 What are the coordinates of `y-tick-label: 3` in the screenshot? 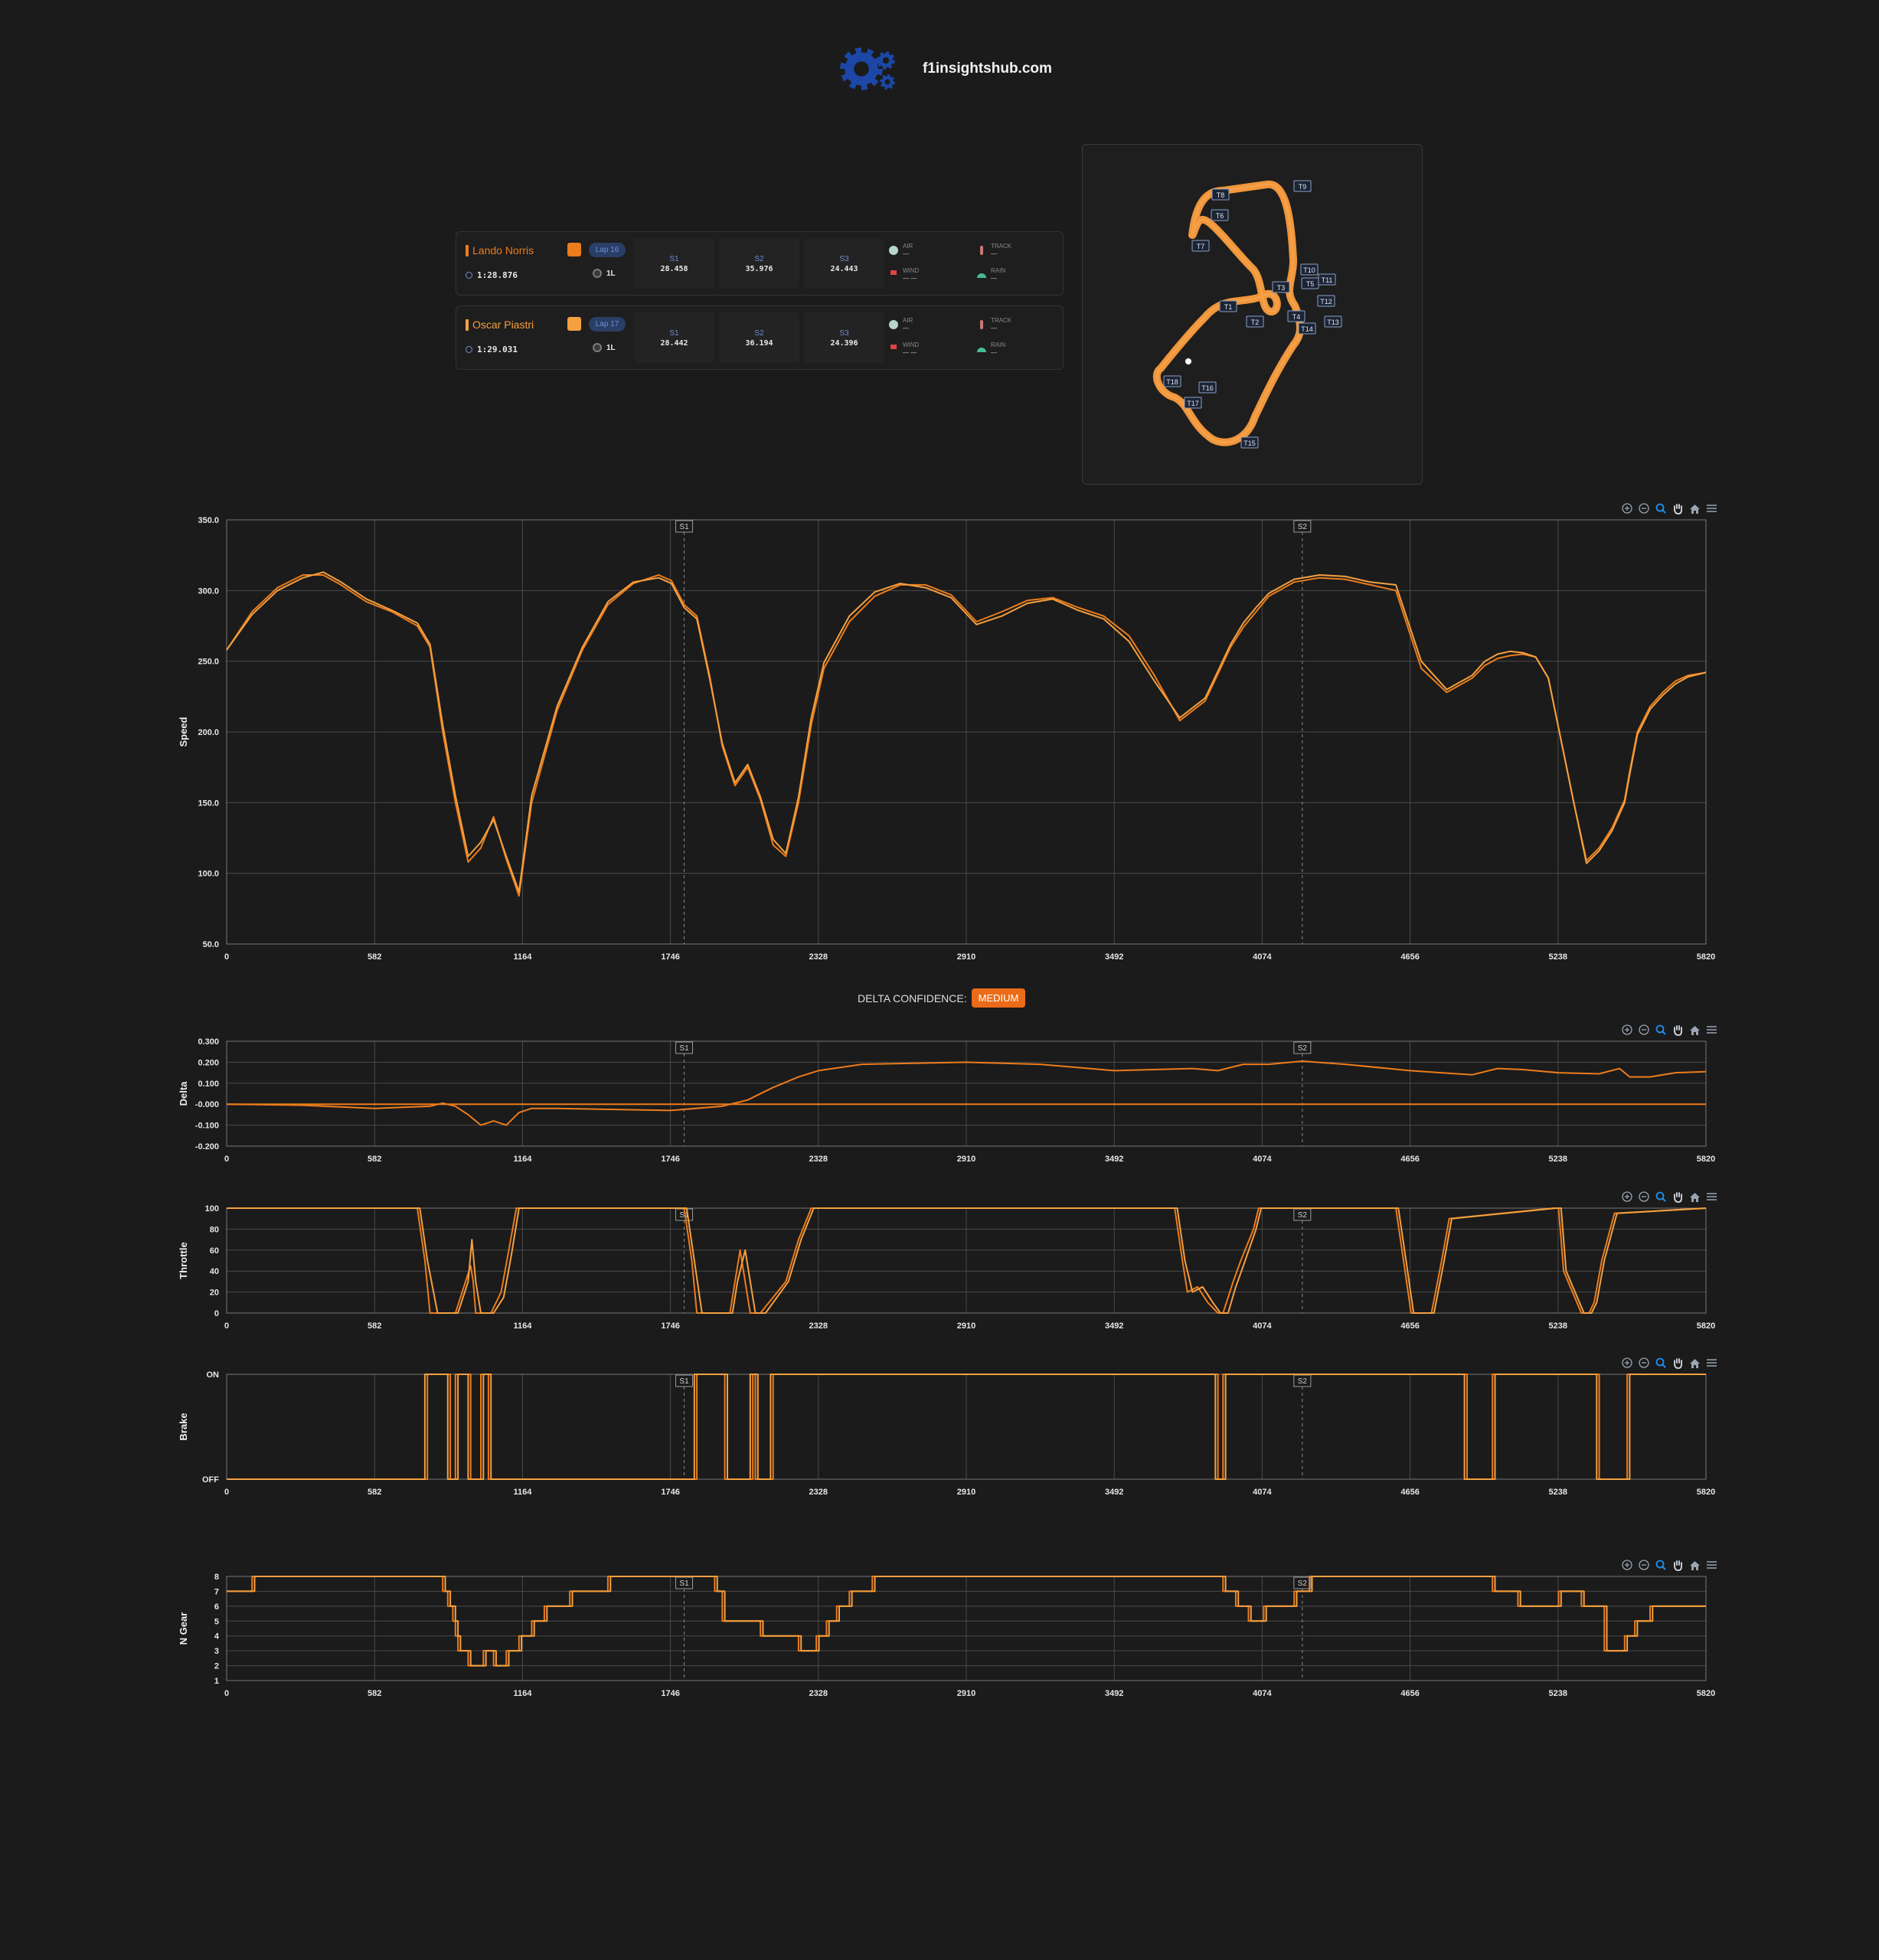 It's located at (216, 1651).